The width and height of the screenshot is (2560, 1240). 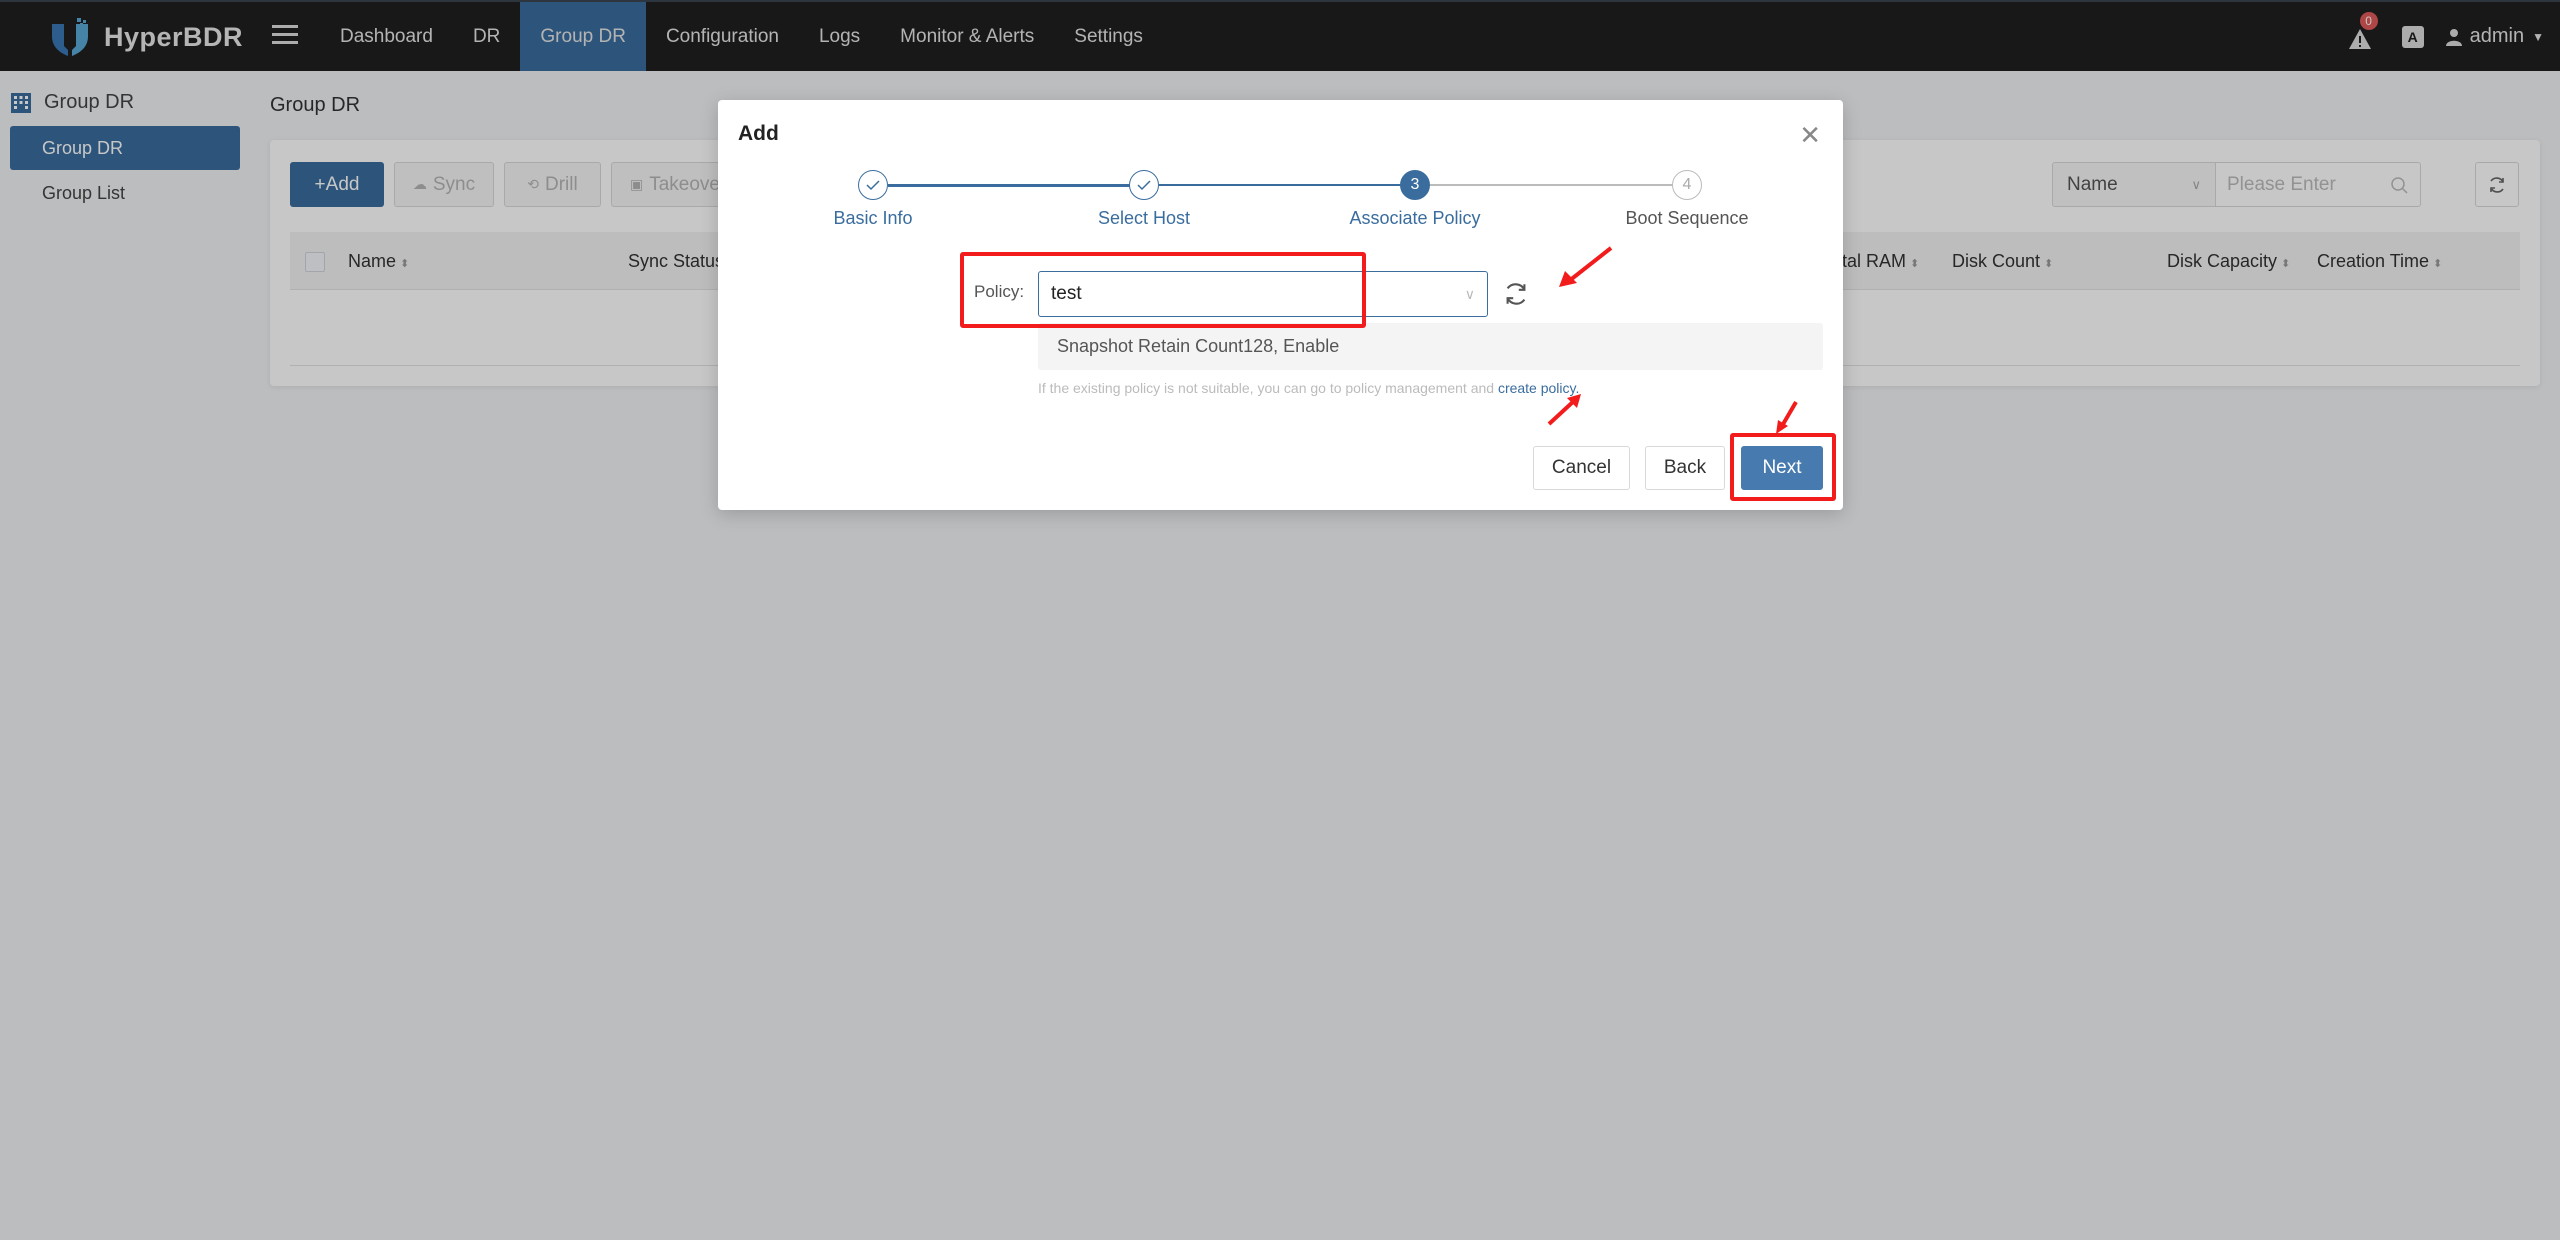 What do you see at coordinates (1516, 294) in the screenshot?
I see `refresh-policy-icon` at bounding box center [1516, 294].